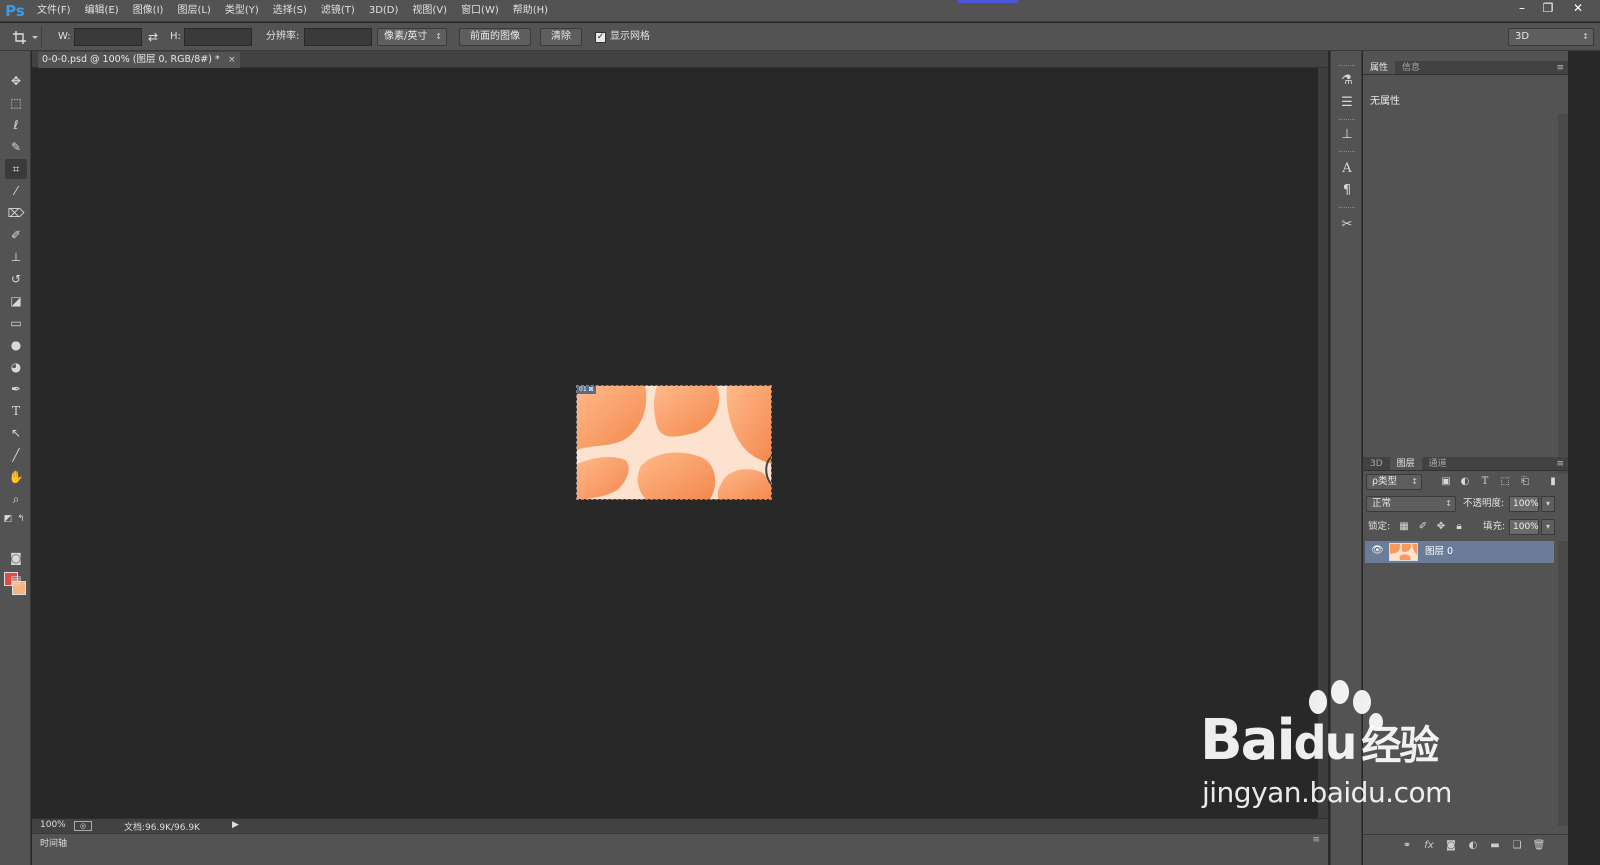  What do you see at coordinates (1560, 464) in the screenshot?
I see `layers-panel-menu-icon: ≡` at bounding box center [1560, 464].